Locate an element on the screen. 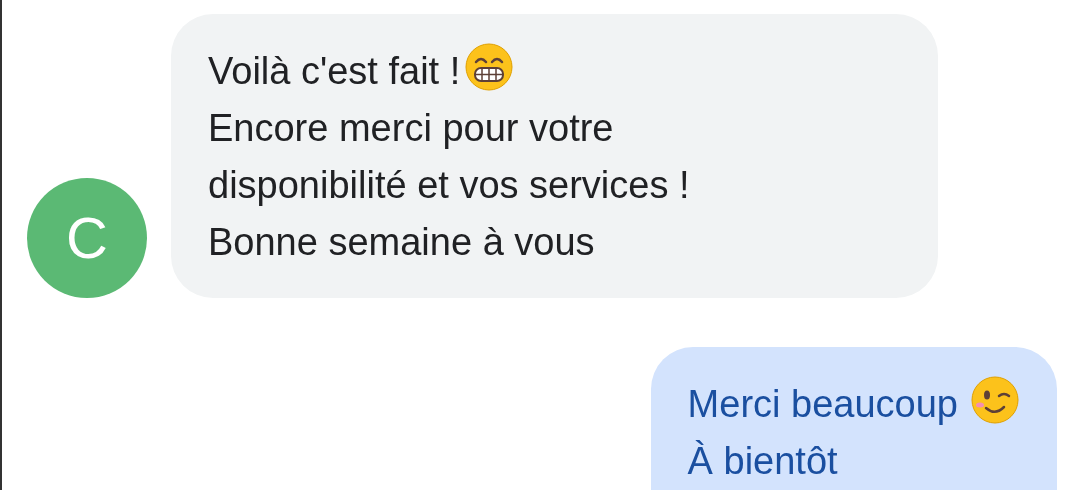 The width and height of the screenshot is (1080, 490). message-text: Bonne semaine à vous is located at coordinates (401, 242).